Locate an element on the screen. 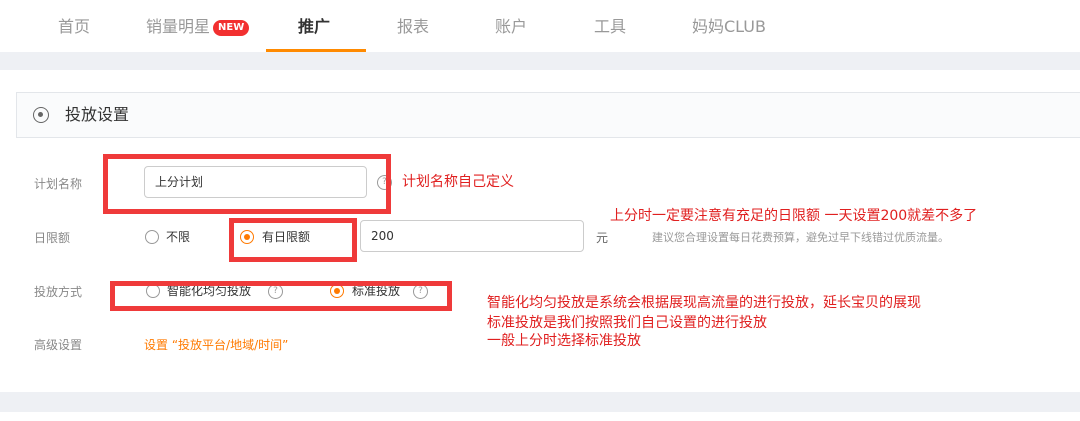  radio-unlimited is located at coordinates (152, 237).